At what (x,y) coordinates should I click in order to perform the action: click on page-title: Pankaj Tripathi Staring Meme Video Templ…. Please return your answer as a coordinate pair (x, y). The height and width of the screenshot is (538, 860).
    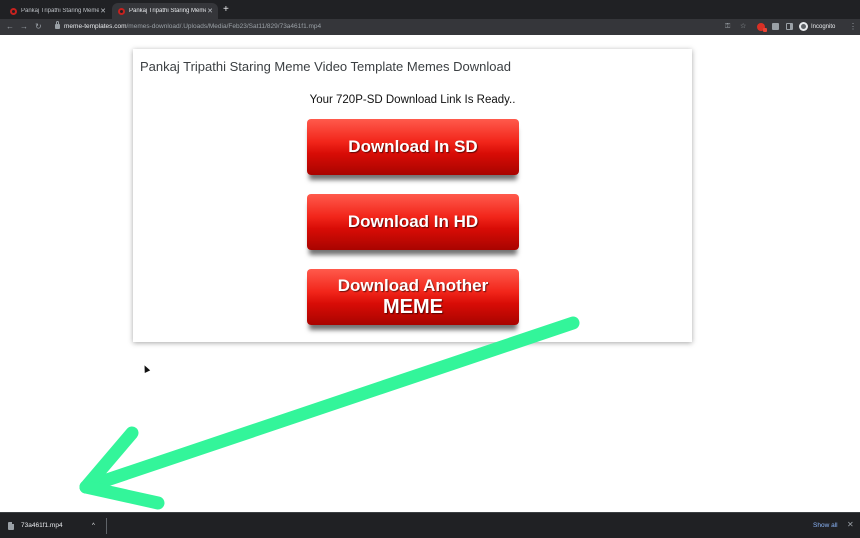
    Looking at the image, I should click on (325, 66).